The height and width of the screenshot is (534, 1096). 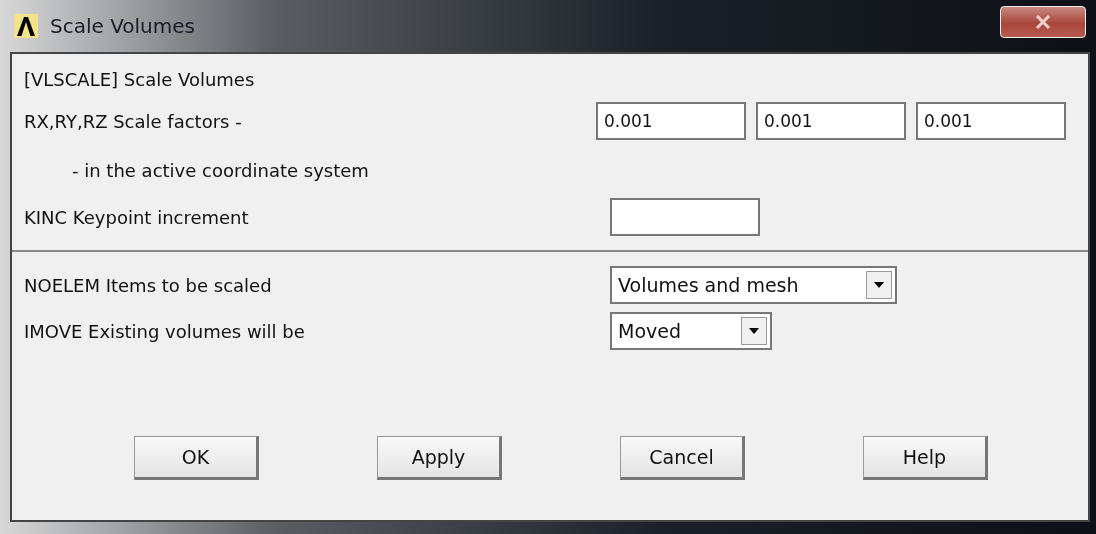 What do you see at coordinates (133, 121) in the screenshot?
I see `field-label: RX,RY,RZ Scale factors -` at bounding box center [133, 121].